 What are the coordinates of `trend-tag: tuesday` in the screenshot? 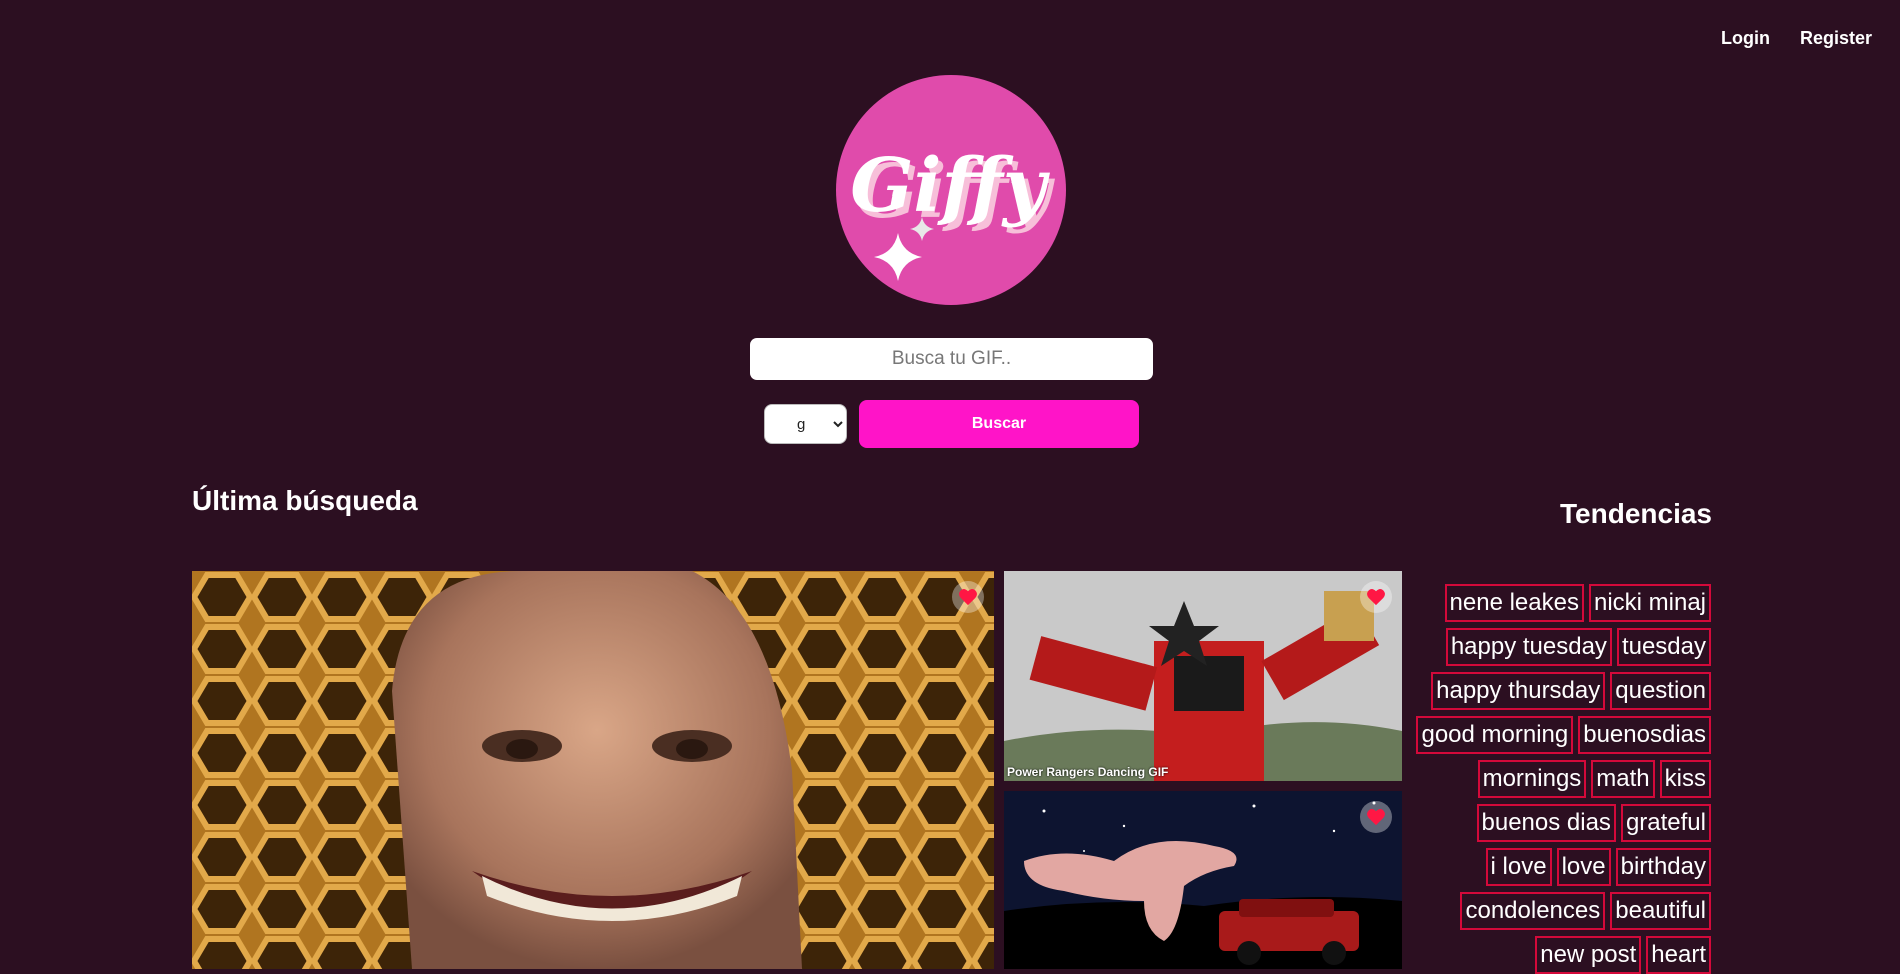 It's located at (1663, 647).